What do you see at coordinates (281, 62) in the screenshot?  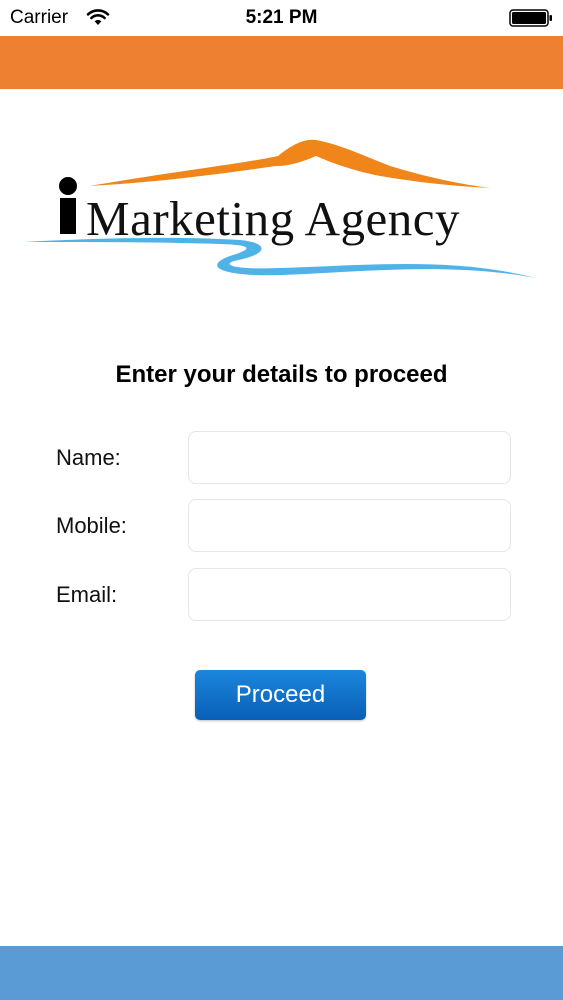 I see `header-bar` at bounding box center [281, 62].